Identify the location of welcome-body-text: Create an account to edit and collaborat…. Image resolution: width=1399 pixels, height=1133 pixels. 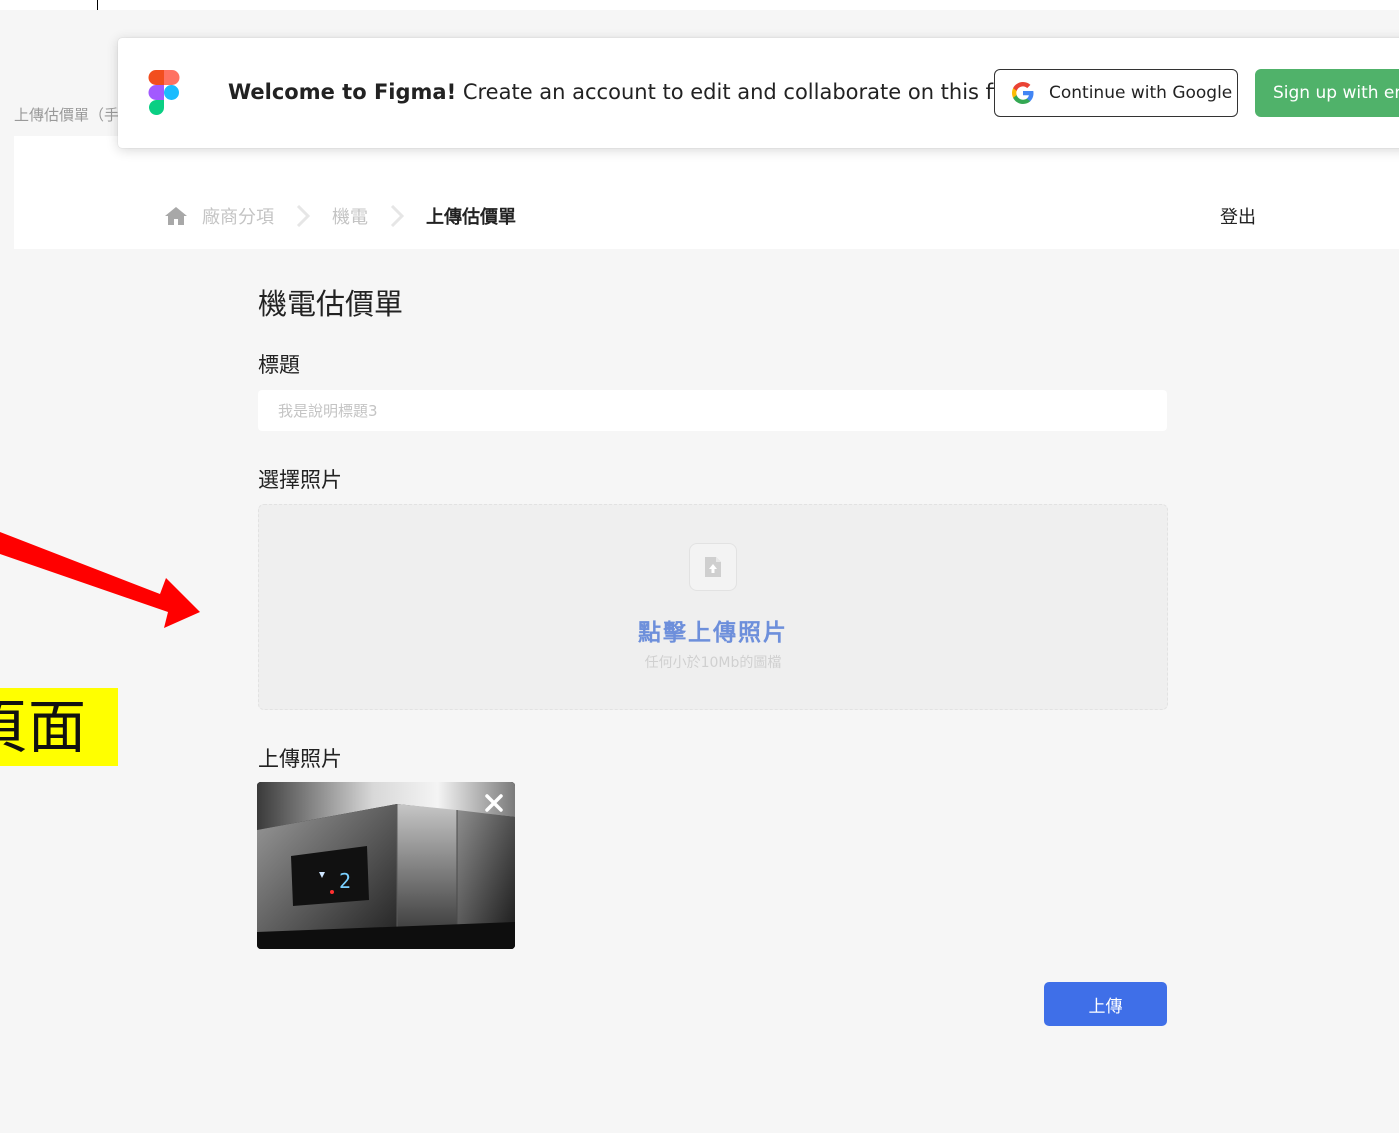
(740, 92).